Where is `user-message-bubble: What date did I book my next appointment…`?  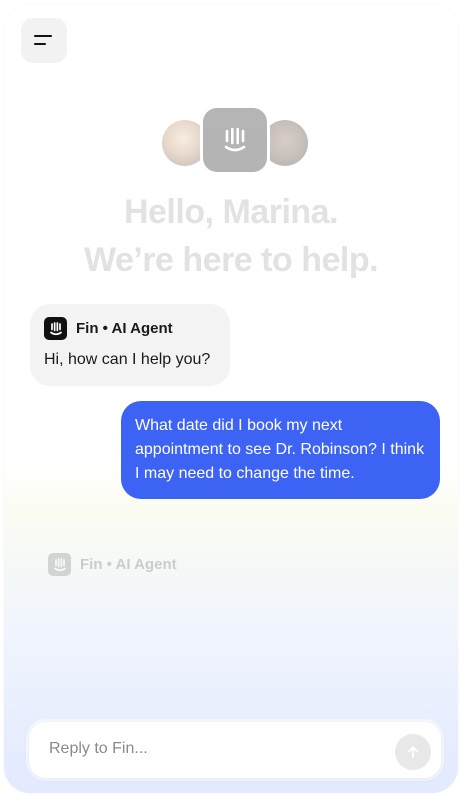 user-message-bubble: What date did I book my next appointment… is located at coordinates (280, 450).